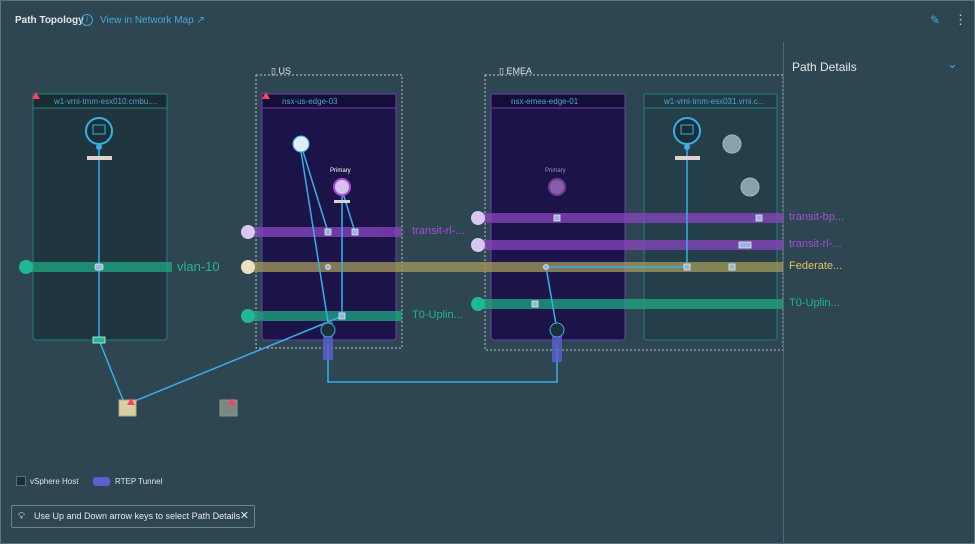 The width and height of the screenshot is (975, 544). I want to click on segment-label: vlan-10, so click(198, 266).